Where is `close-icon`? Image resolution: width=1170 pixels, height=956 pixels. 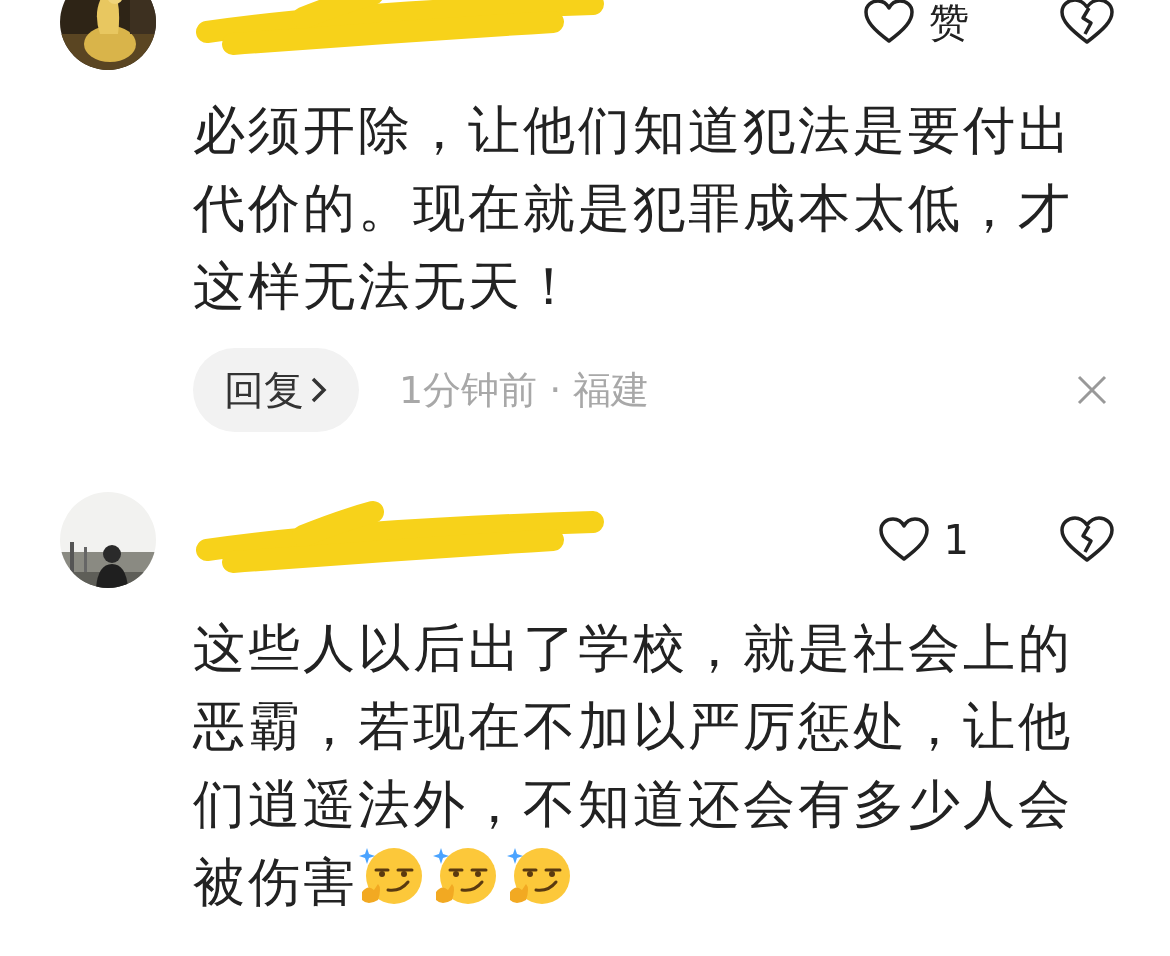 close-icon is located at coordinates (1092, 390).